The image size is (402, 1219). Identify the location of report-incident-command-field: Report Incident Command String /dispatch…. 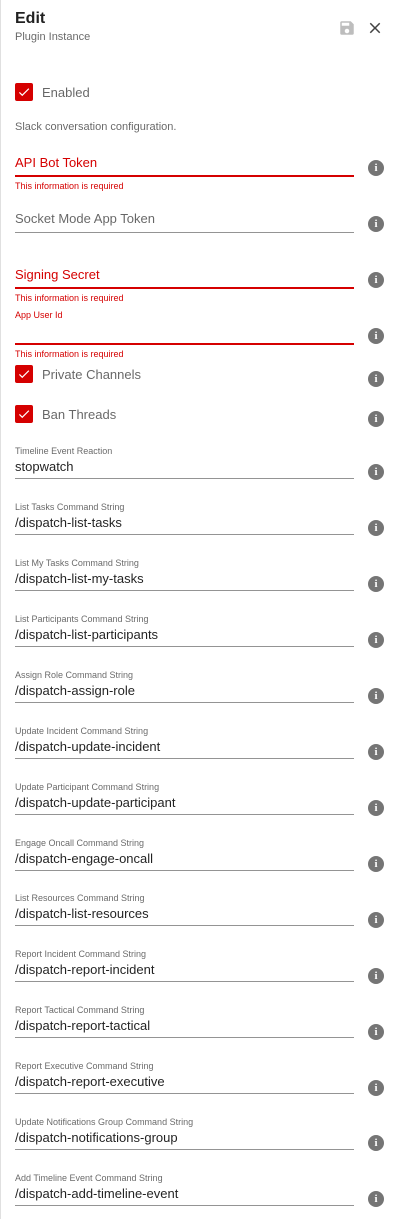
(184, 966).